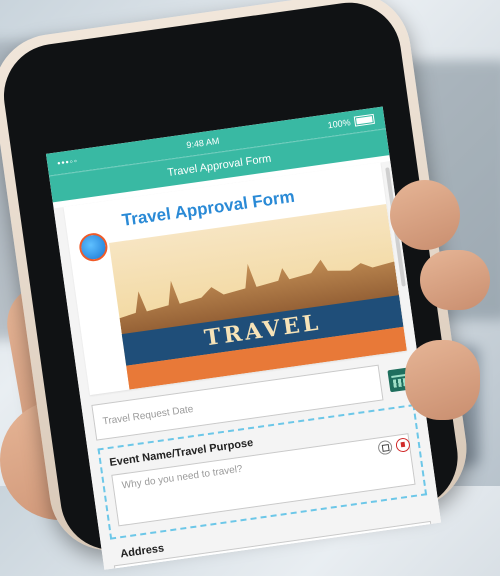 This screenshot has height=576, width=500. Describe the element at coordinates (385, 447) in the screenshot. I see `copy-icon` at that location.